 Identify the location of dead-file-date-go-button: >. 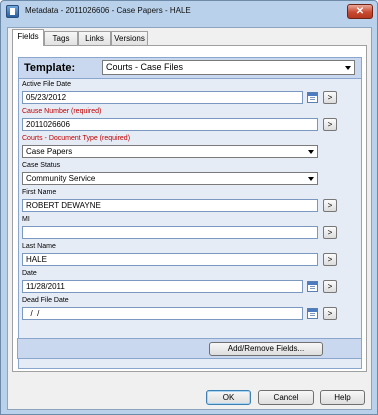
(330, 313).